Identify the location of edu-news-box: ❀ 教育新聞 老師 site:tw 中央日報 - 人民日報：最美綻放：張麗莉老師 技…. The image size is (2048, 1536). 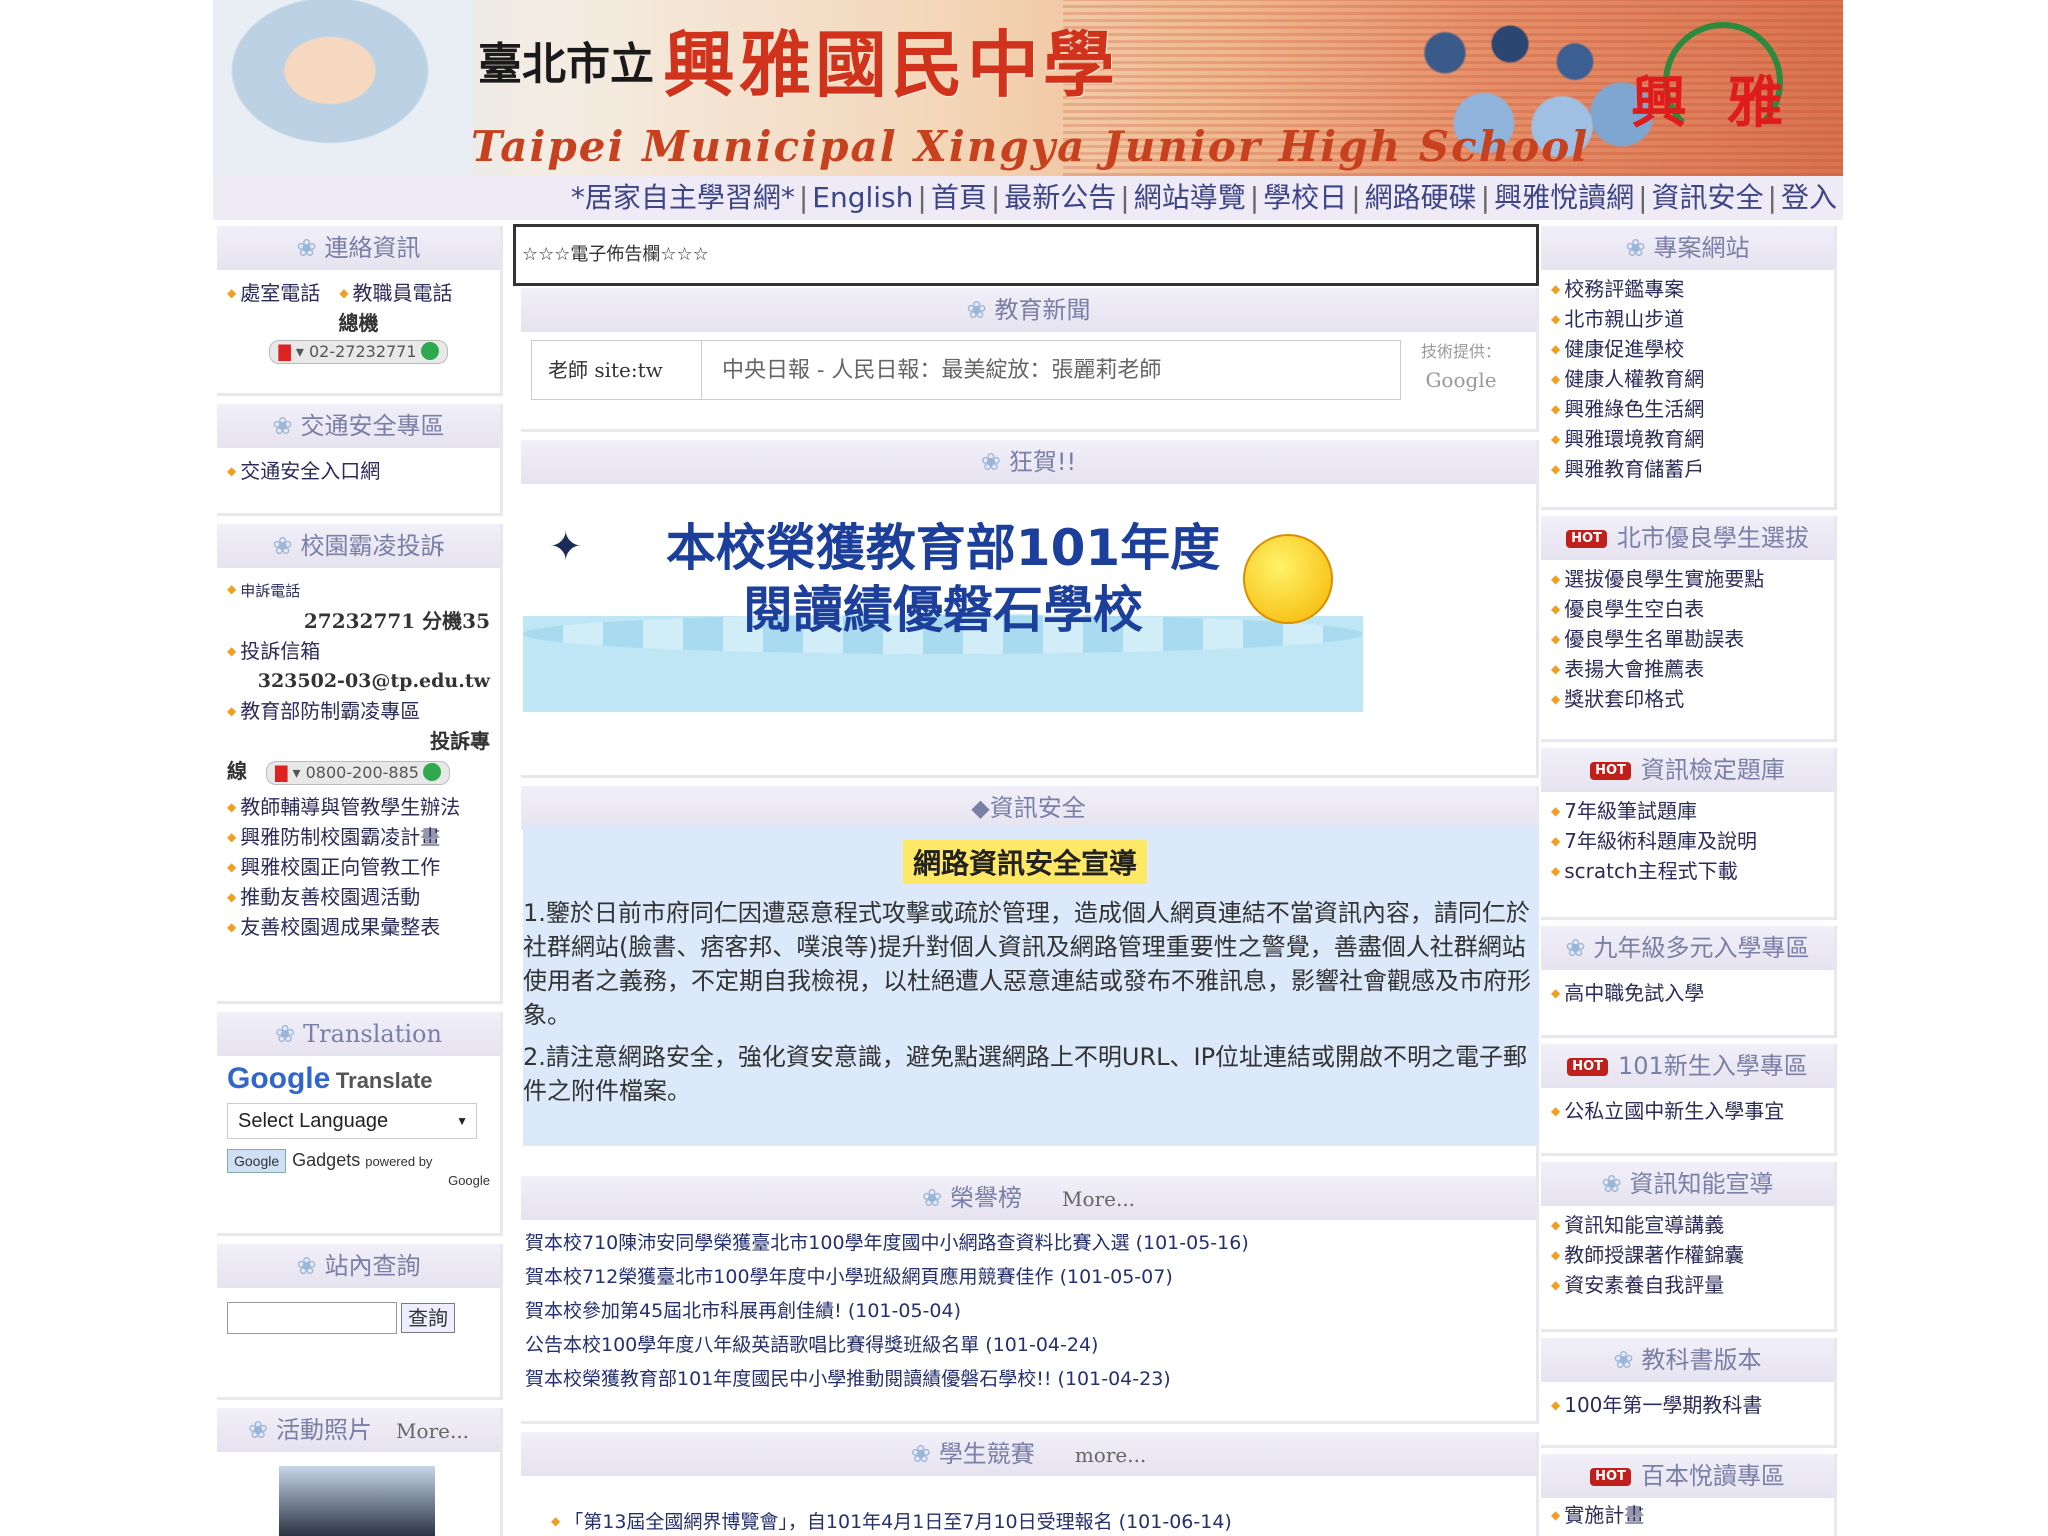
(1030, 360).